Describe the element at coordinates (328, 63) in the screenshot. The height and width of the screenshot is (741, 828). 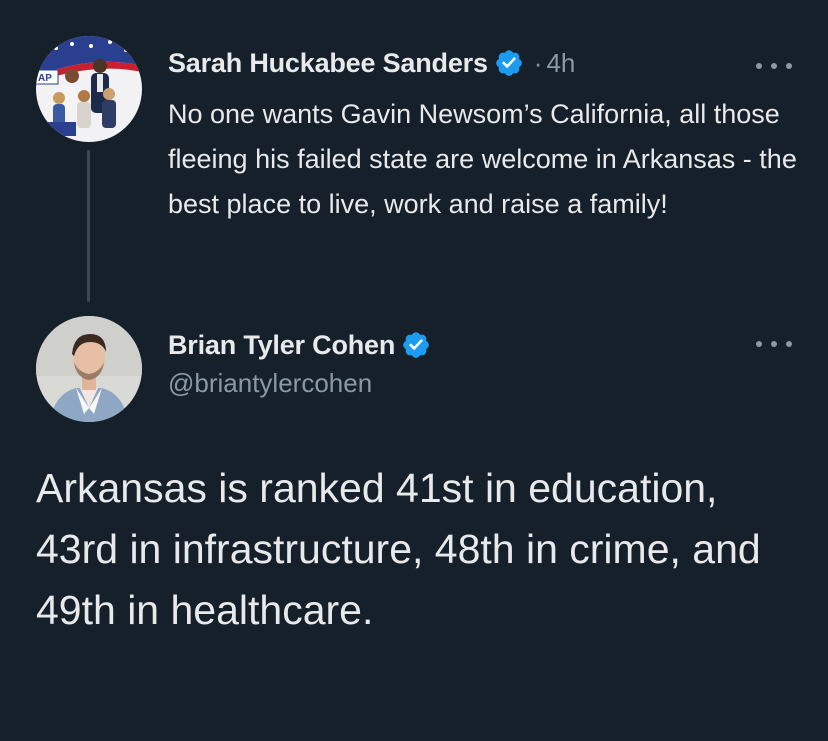
I see `author-name: Sarah Huckabee Sanders` at that location.